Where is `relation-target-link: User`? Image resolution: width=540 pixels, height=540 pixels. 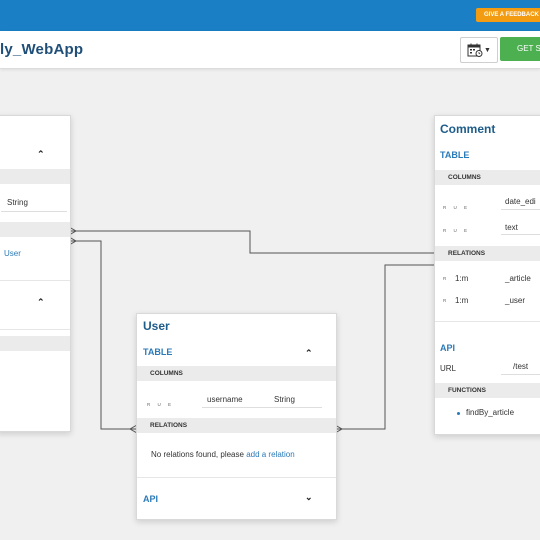
relation-target-link: User is located at coordinates (12, 253).